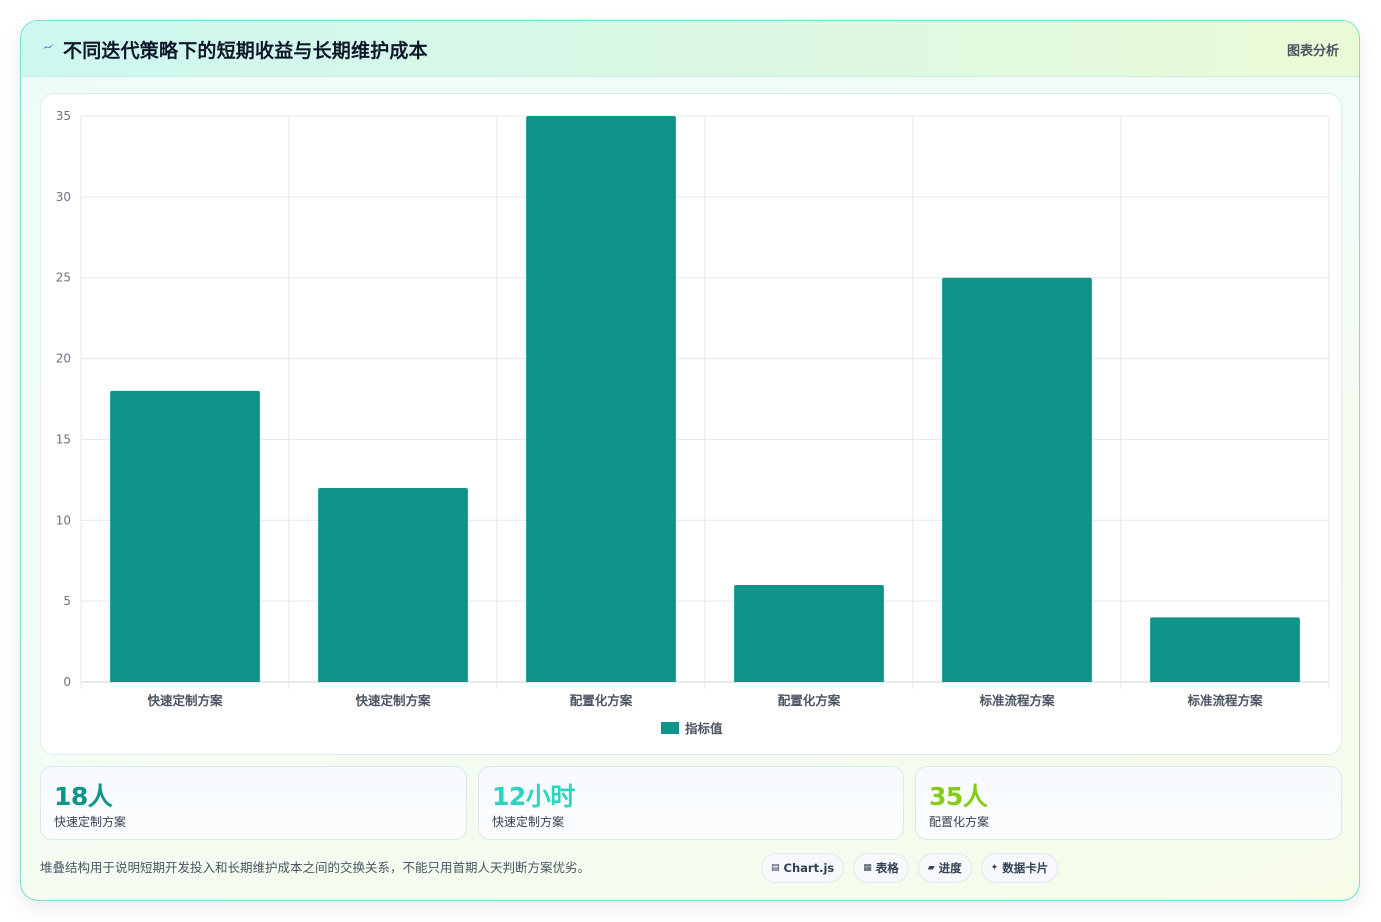  What do you see at coordinates (63, 520) in the screenshot?
I see `y-tick-label: 10` at bounding box center [63, 520].